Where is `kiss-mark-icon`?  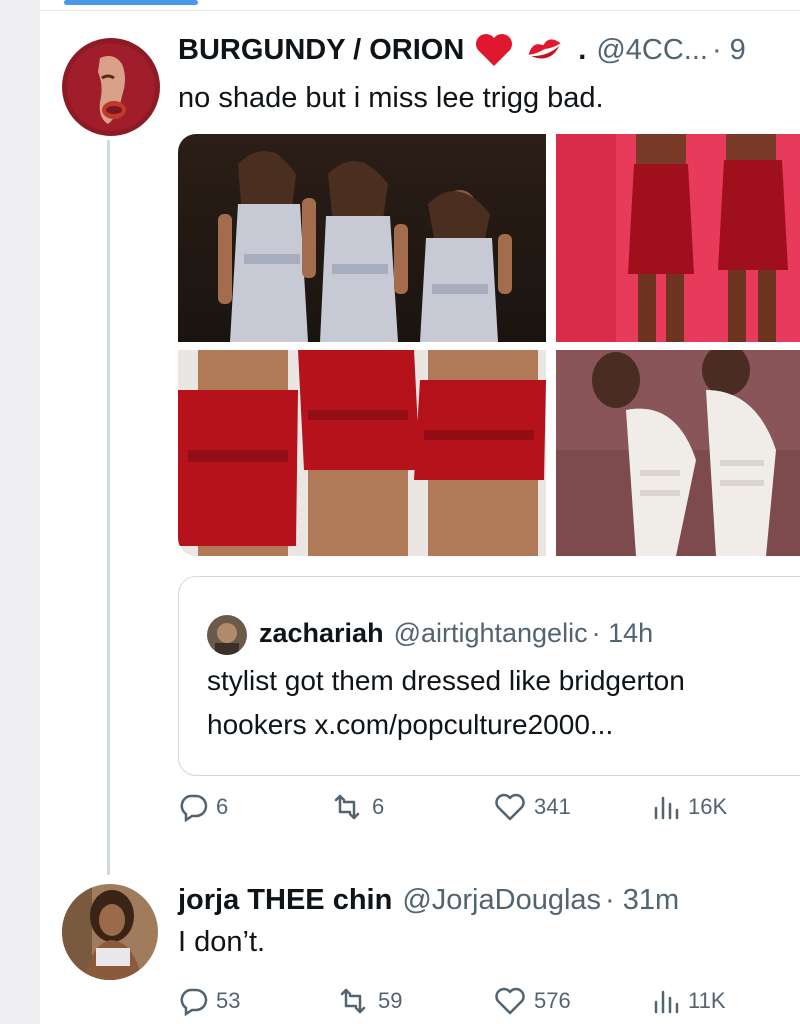
kiss-mark-icon is located at coordinates (545, 50).